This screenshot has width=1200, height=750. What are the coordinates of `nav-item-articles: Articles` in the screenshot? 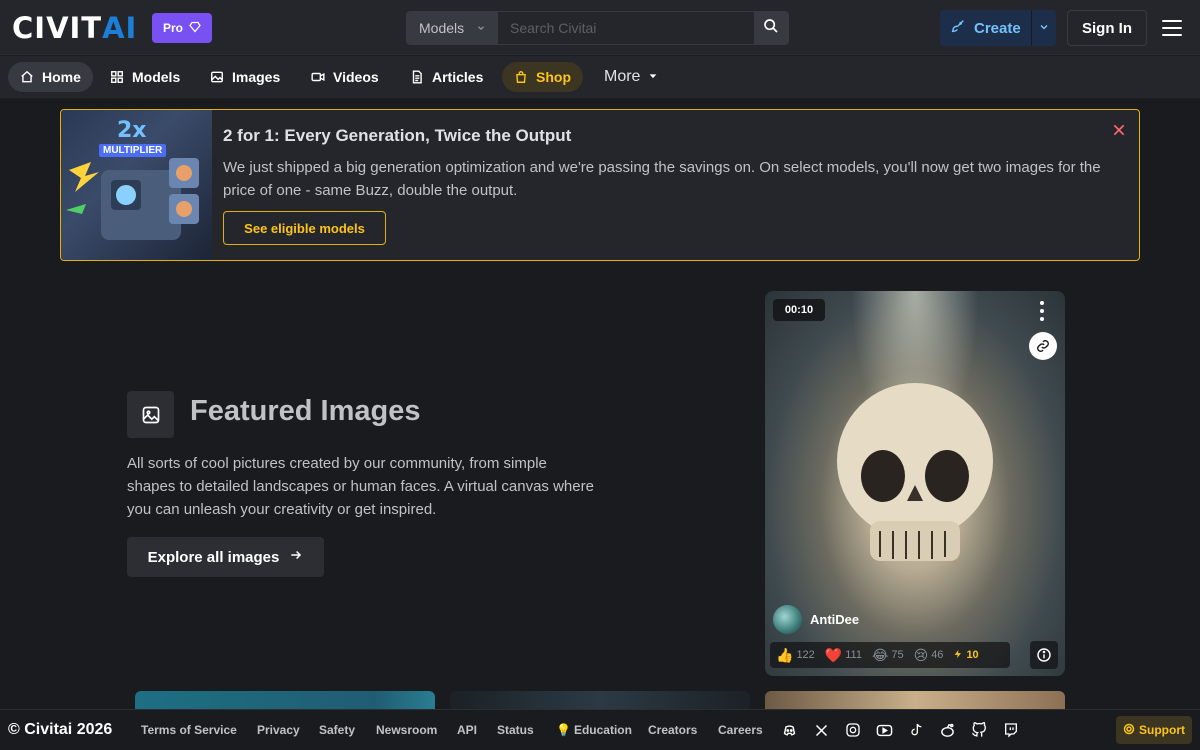 It's located at (446, 77).